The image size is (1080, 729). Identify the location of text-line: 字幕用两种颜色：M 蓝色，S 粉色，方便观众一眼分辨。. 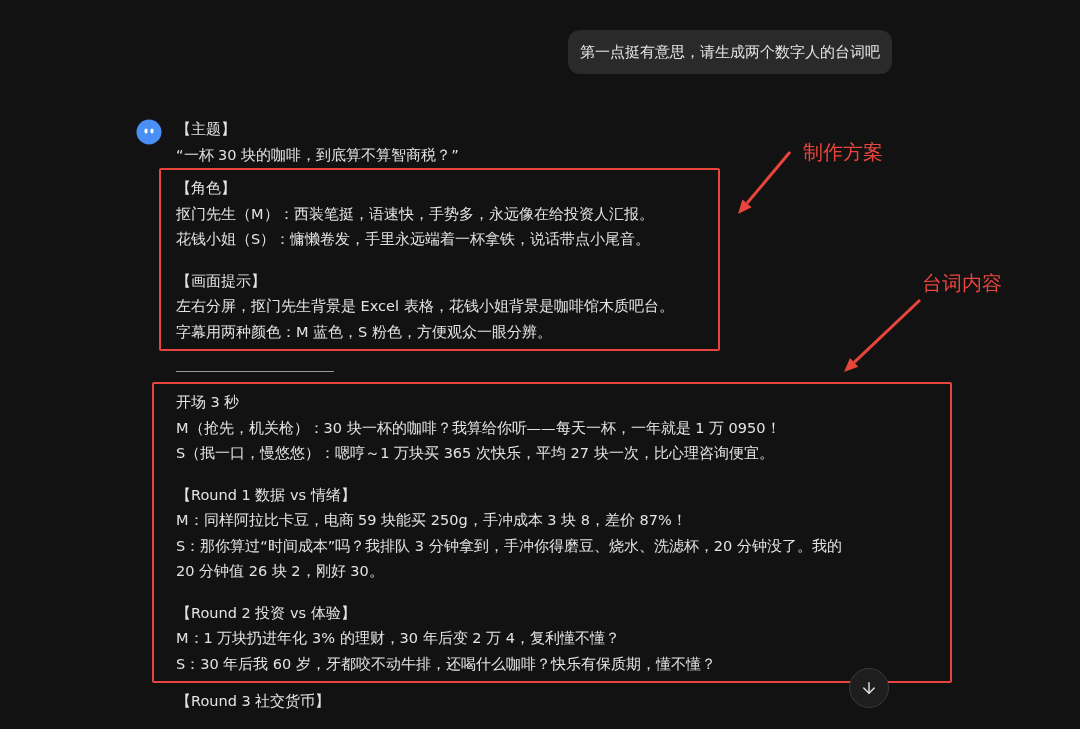
(364, 332).